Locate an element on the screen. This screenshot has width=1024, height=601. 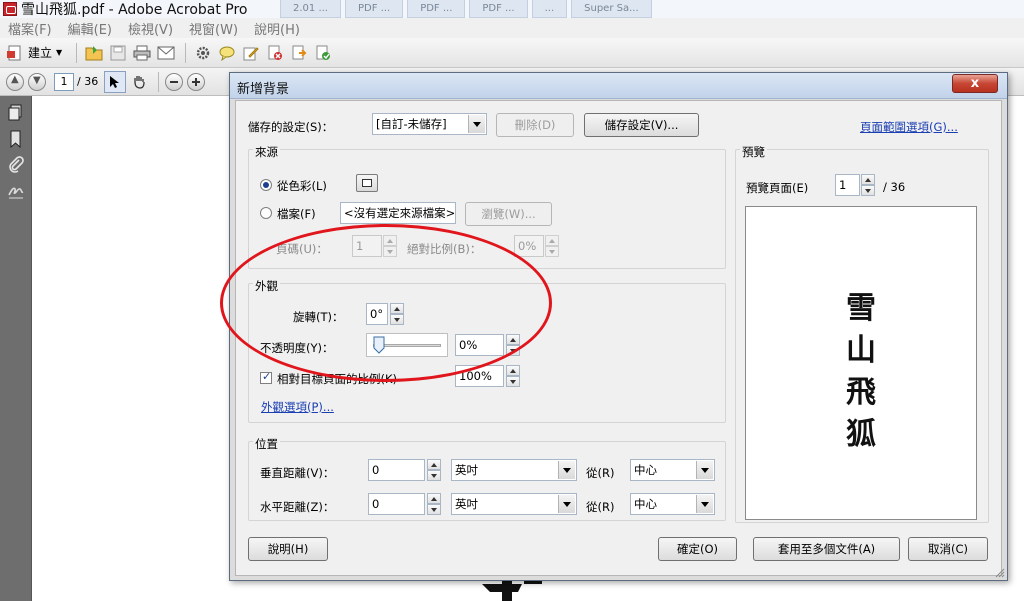
horizontal-unit-dropdown: 英吋 is located at coordinates (514, 504).